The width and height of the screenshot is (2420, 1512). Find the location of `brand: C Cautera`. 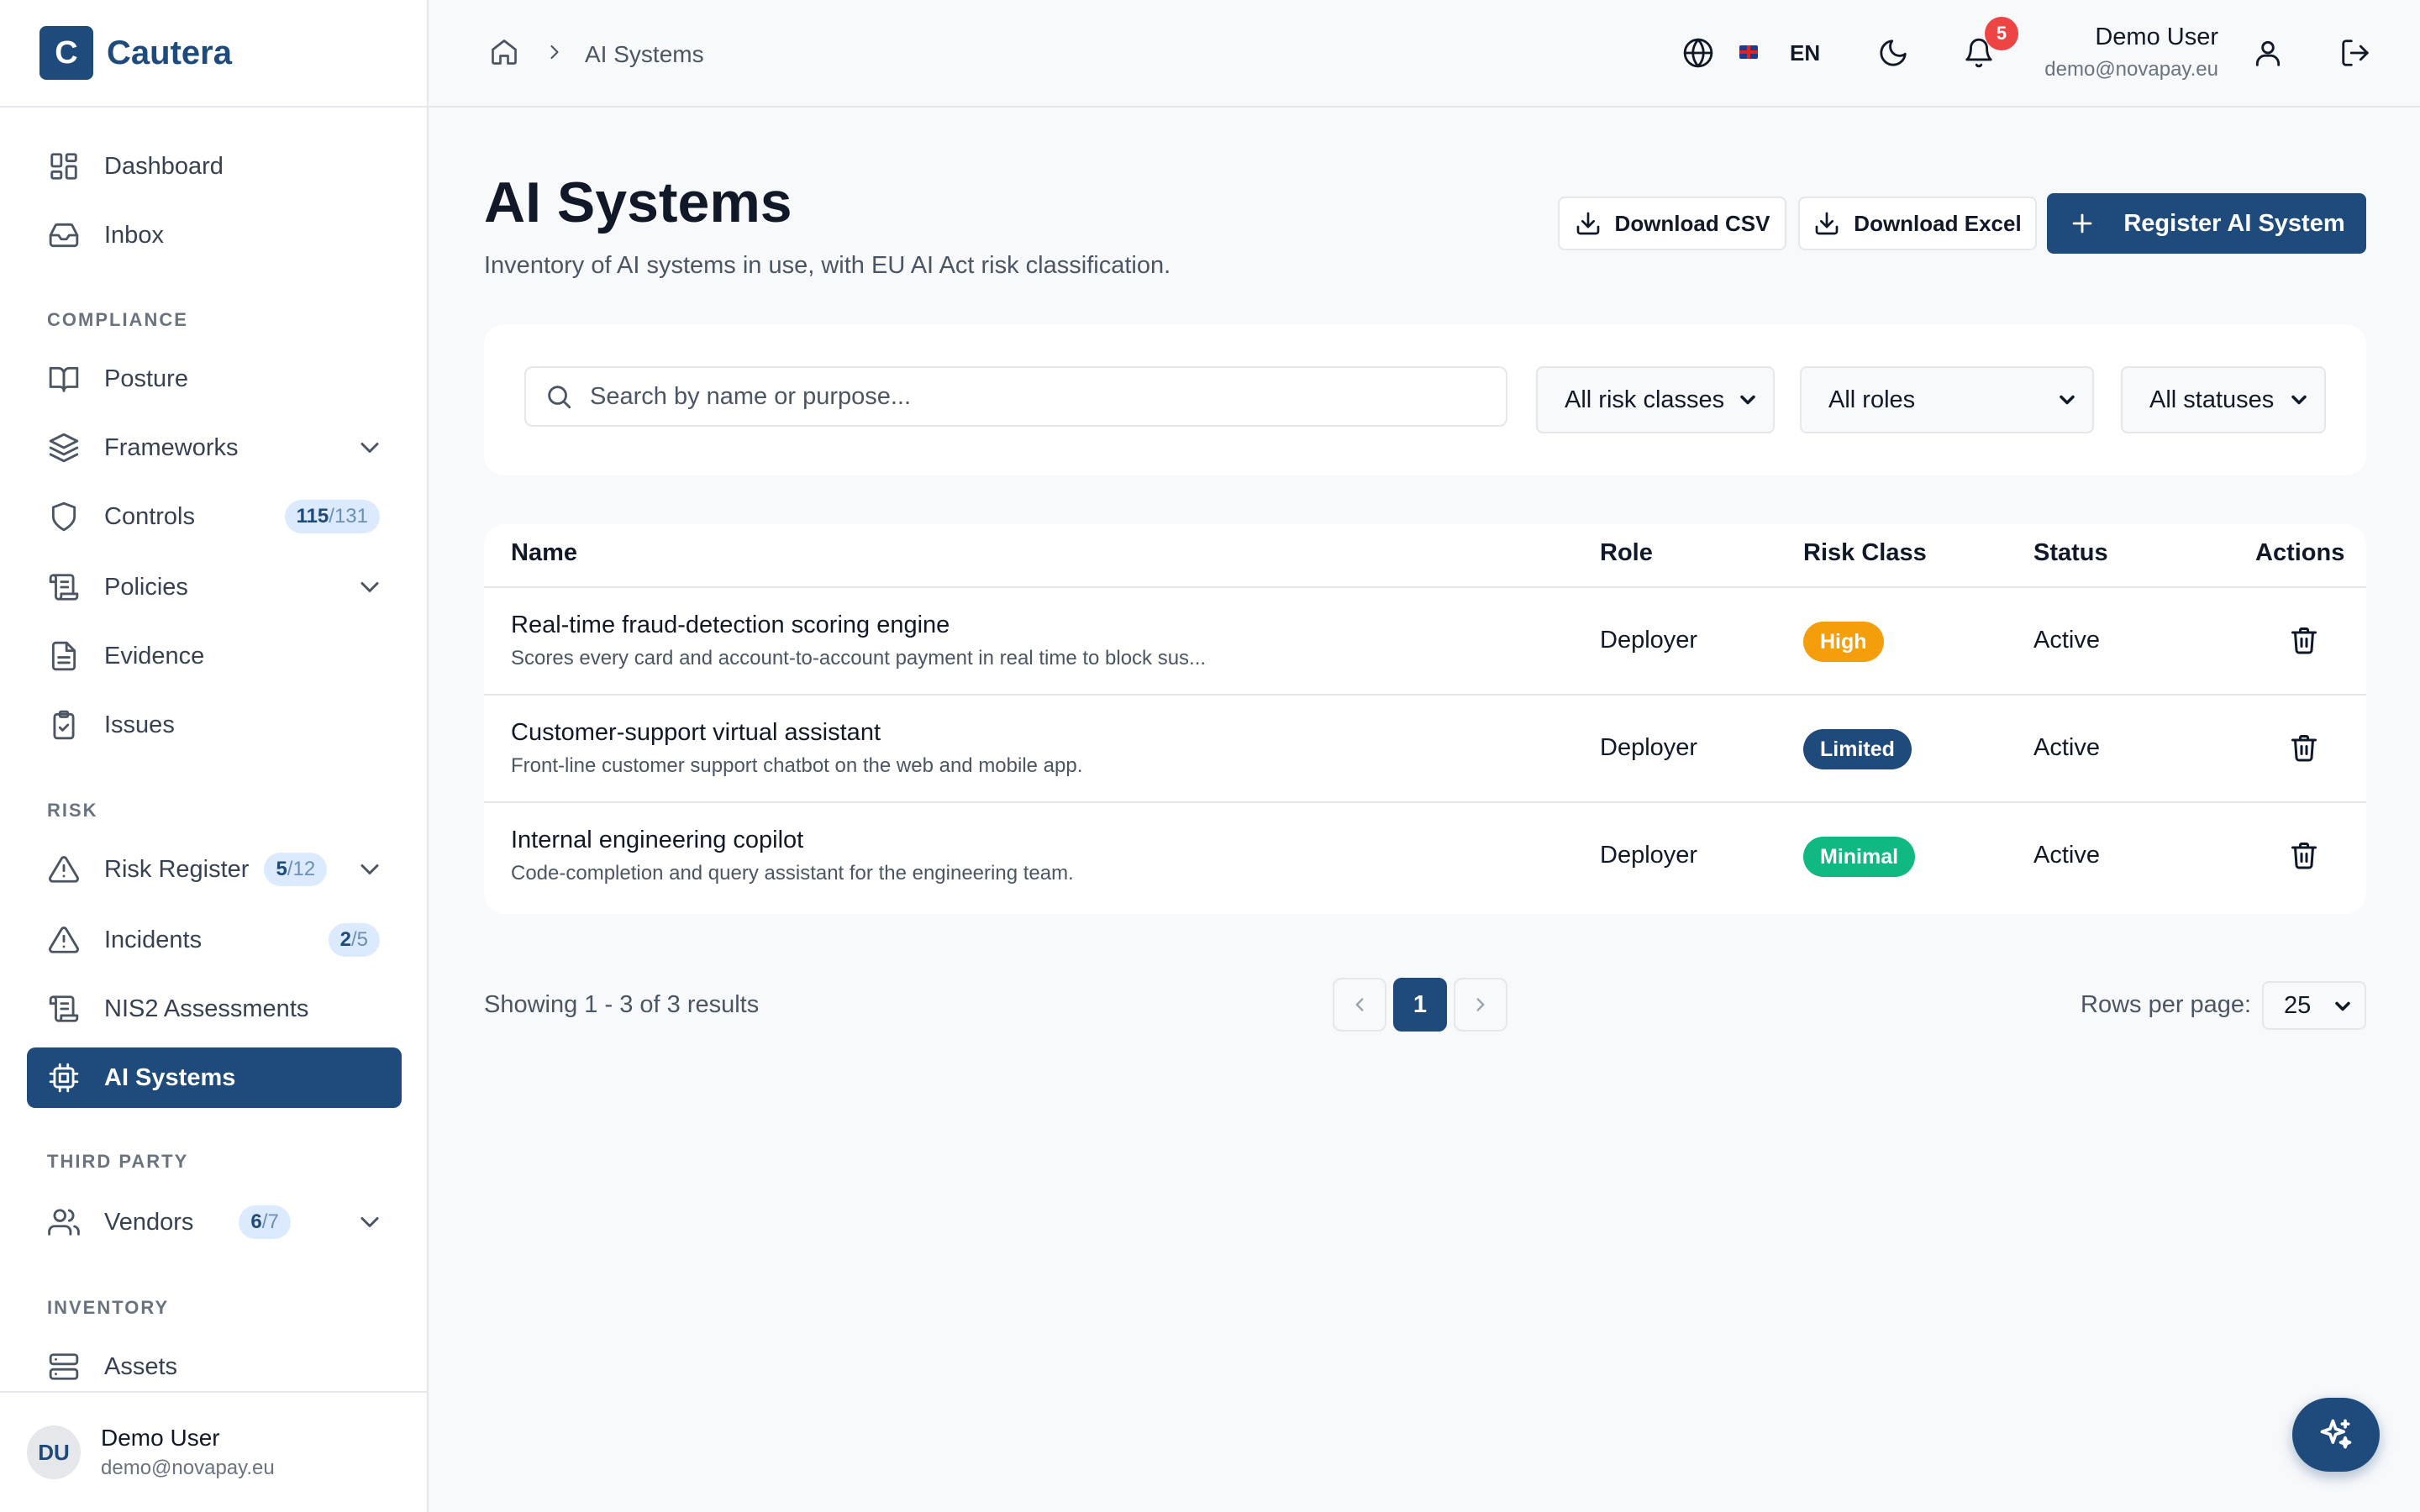

brand: C Cautera is located at coordinates (214, 54).